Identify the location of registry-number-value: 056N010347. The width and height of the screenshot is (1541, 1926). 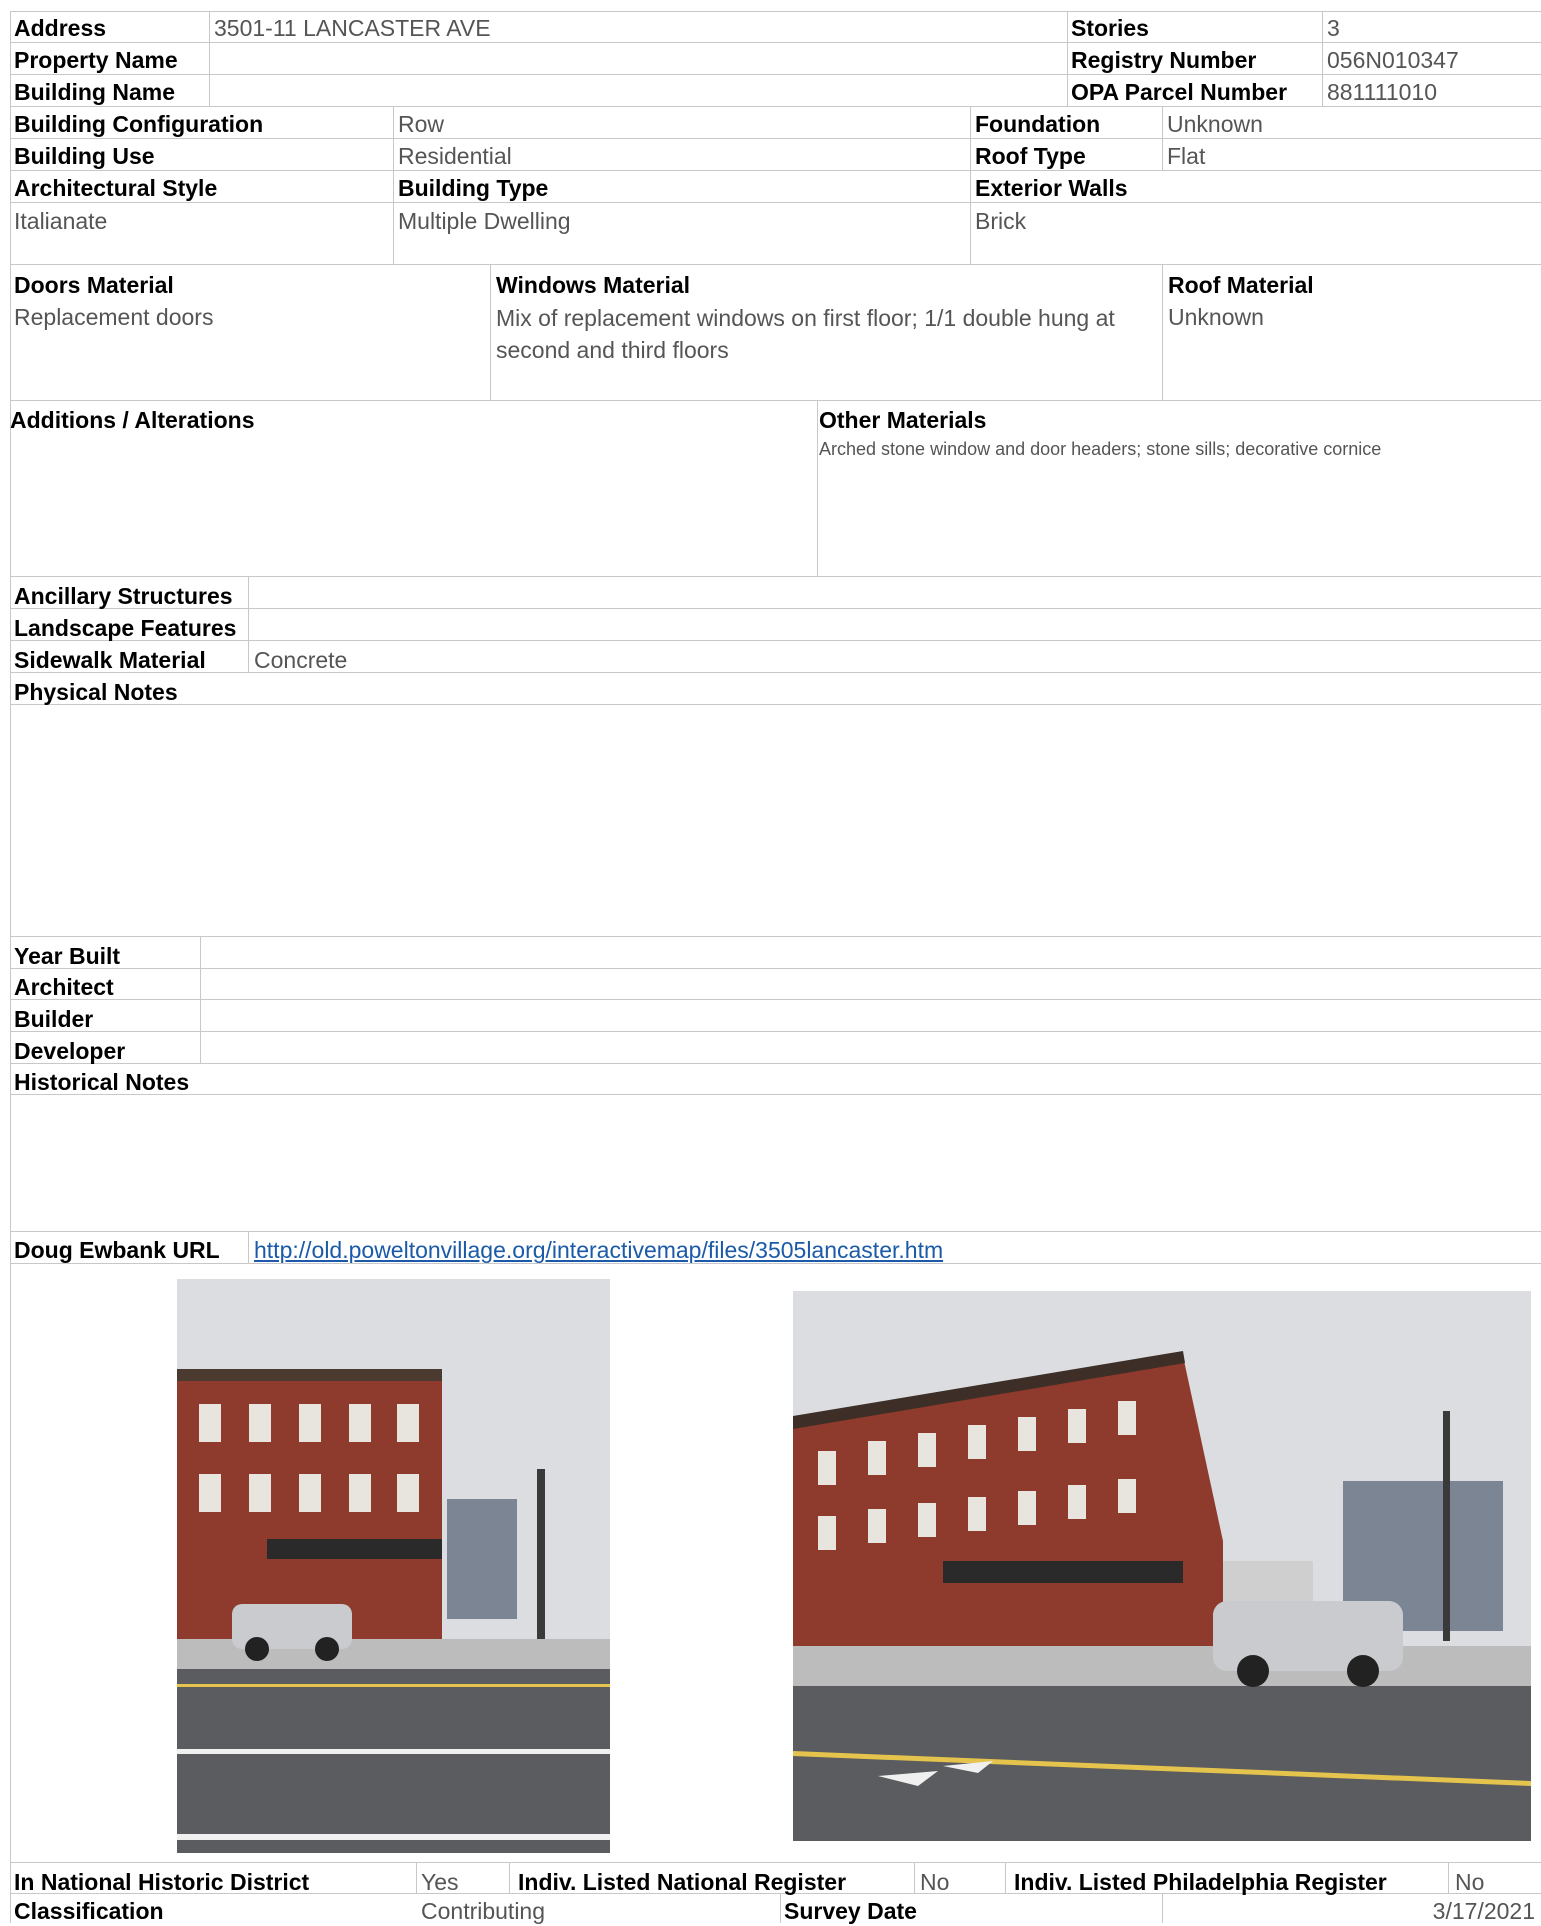
(1393, 60).